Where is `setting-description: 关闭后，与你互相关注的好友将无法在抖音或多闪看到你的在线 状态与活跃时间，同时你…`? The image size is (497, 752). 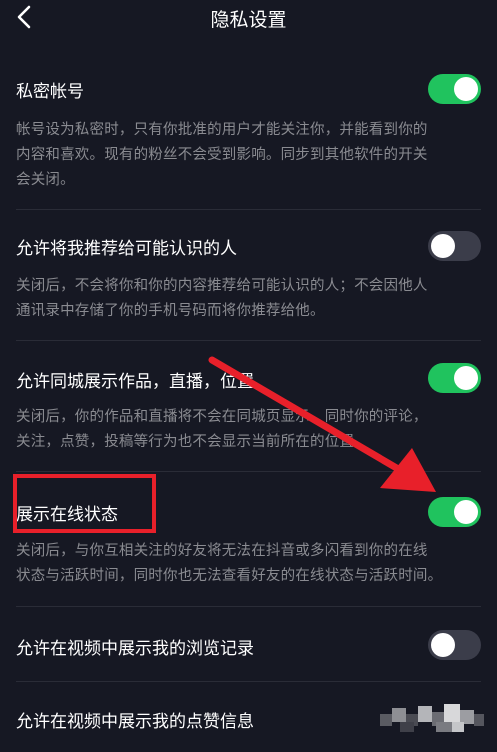 setting-description: 关闭后，与你互相关注的好友将无法在抖音或多闪看到你的在线 状态与活跃时间，同时你… is located at coordinates (248, 564).